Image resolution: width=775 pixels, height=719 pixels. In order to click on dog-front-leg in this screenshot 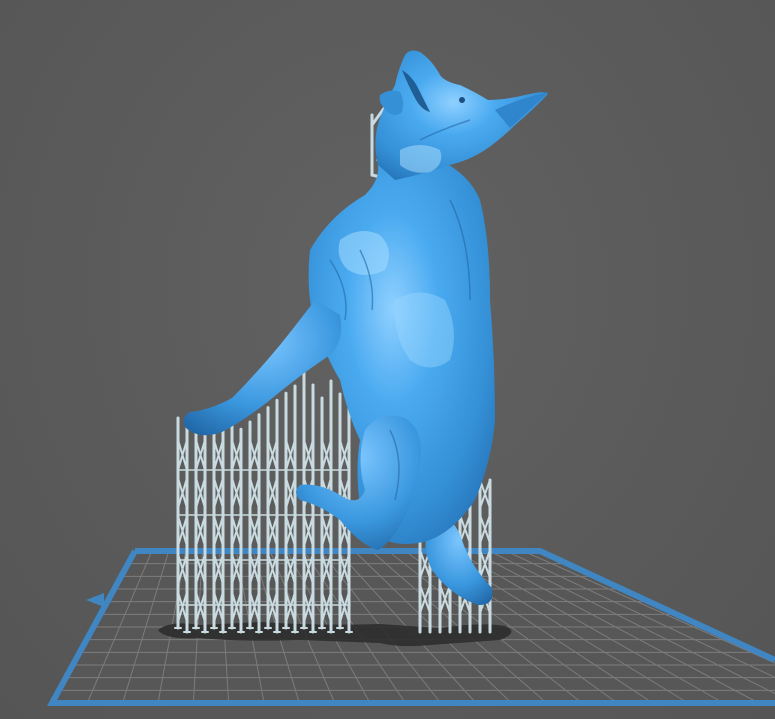, I will do `click(262, 368)`.